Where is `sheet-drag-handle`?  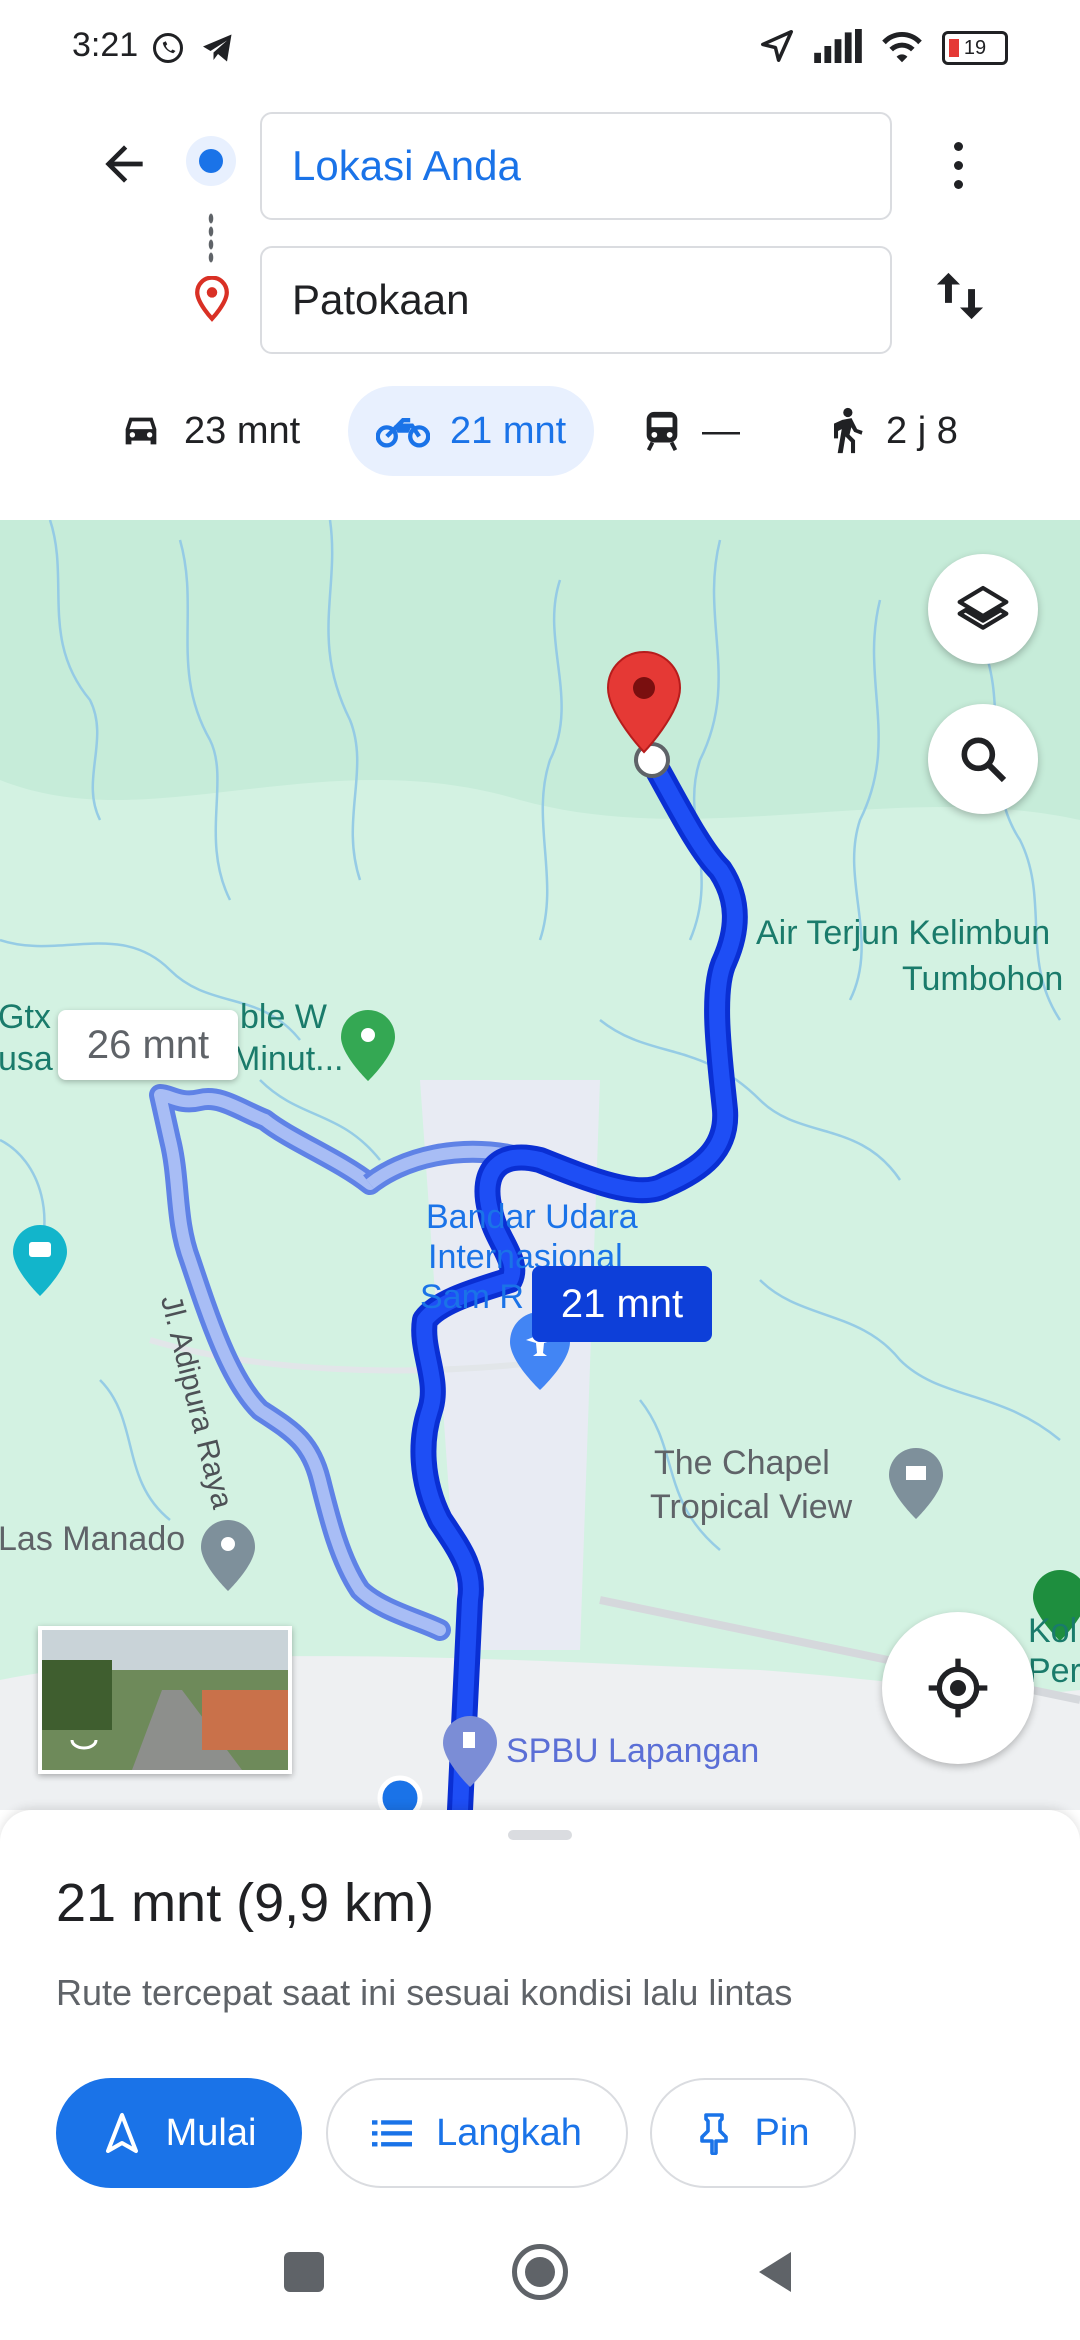
sheet-drag-handle is located at coordinates (540, 1835).